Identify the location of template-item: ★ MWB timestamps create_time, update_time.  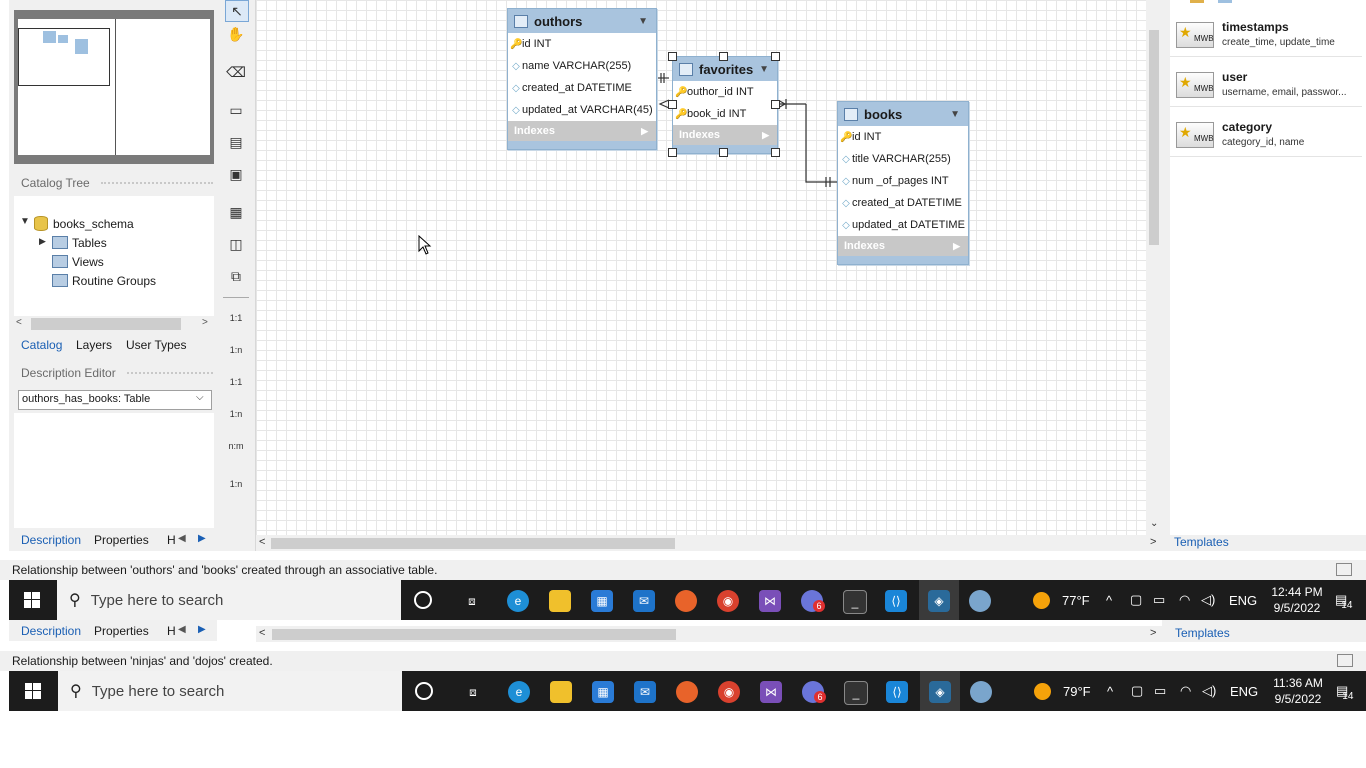
(1266, 33).